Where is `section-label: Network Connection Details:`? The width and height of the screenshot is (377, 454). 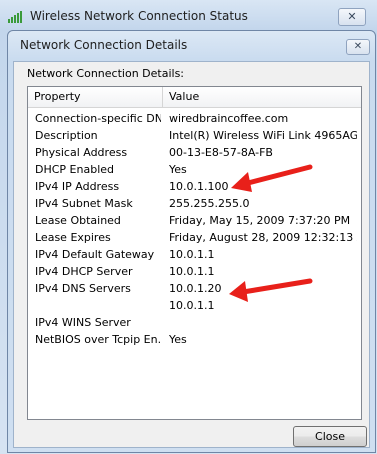 section-label: Network Connection Details: is located at coordinates (106, 73).